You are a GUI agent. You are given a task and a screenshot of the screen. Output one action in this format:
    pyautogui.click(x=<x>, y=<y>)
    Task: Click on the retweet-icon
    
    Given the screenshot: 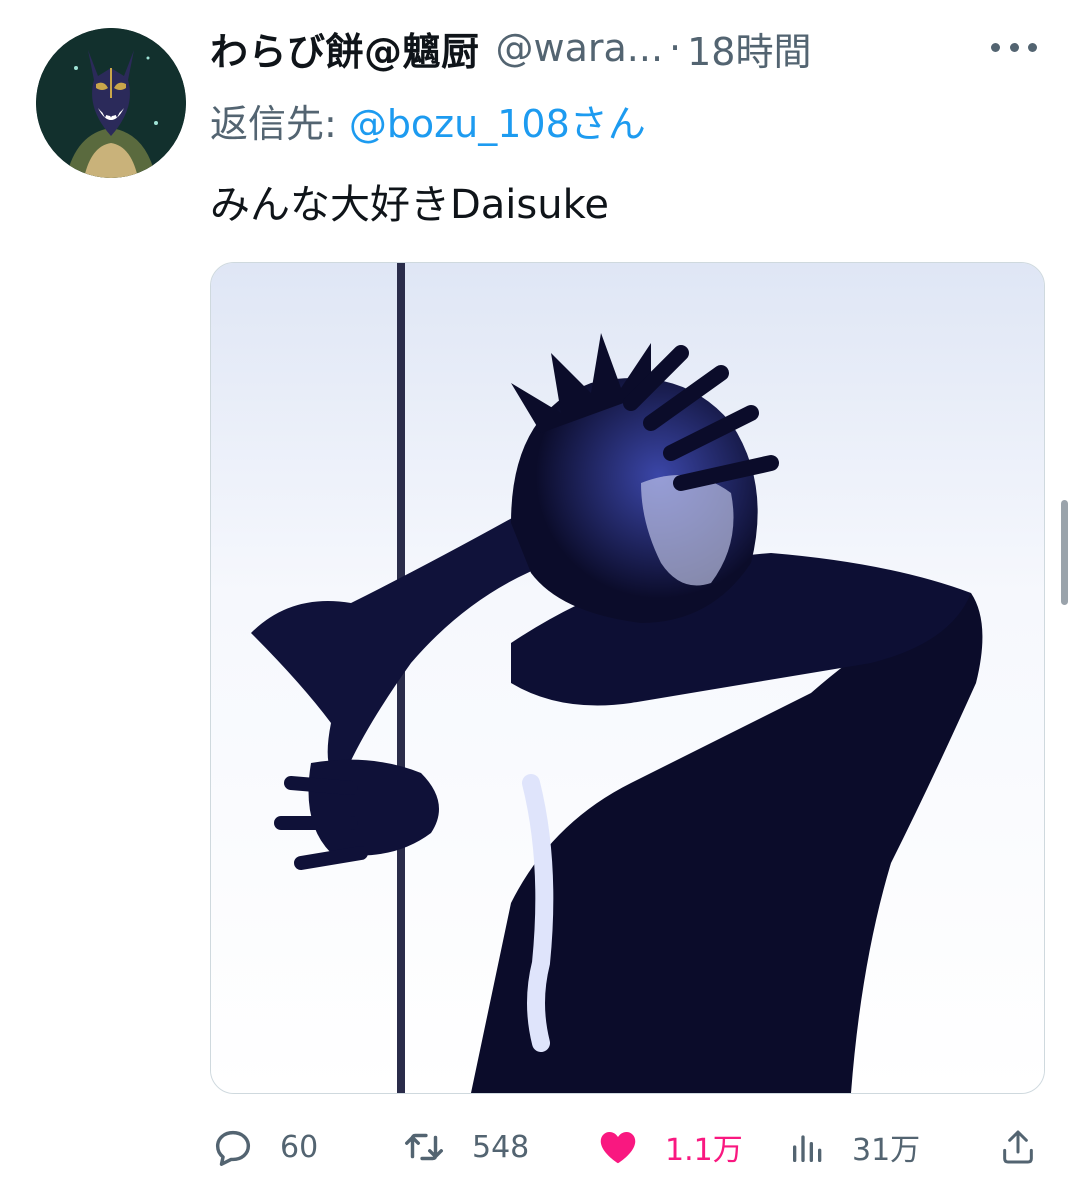 What is the action you would take?
    pyautogui.click(x=424, y=1147)
    